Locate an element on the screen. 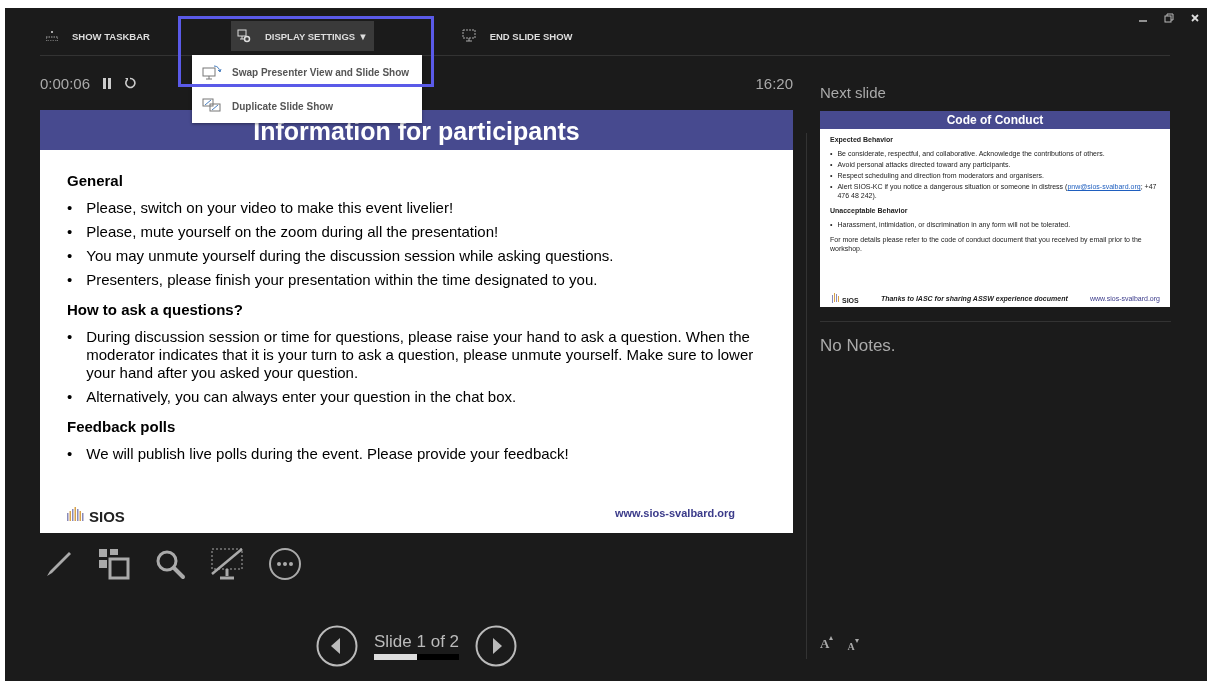  preview-title: Code of Conduct is located at coordinates (995, 120).